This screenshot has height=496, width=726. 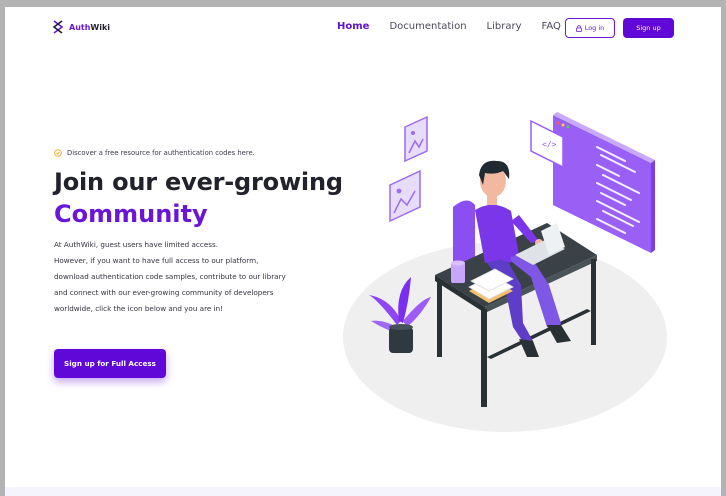 What do you see at coordinates (90, 27) in the screenshot?
I see `brand-name: AuthWiki` at bounding box center [90, 27].